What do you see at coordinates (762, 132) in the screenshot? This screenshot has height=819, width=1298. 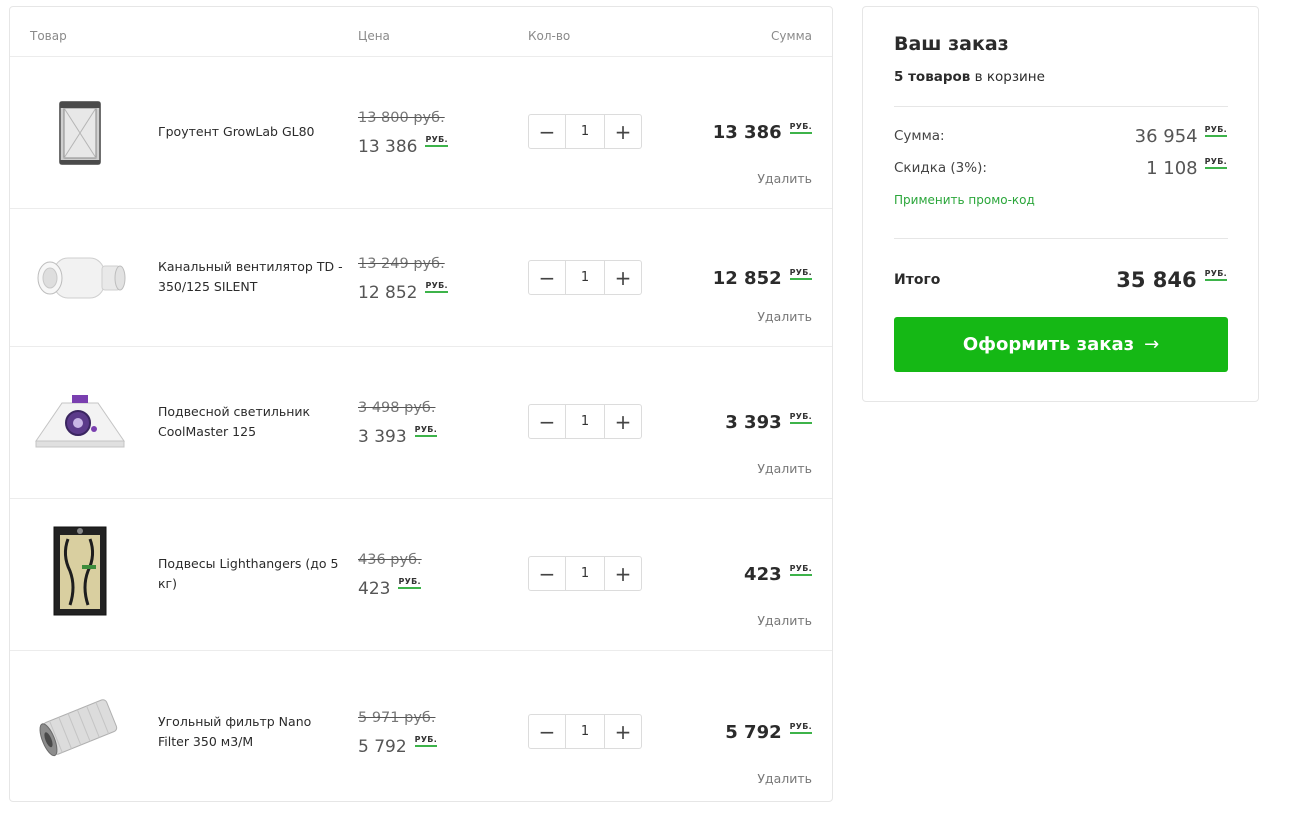 I see `line-total: 13 386 РУБ.` at bounding box center [762, 132].